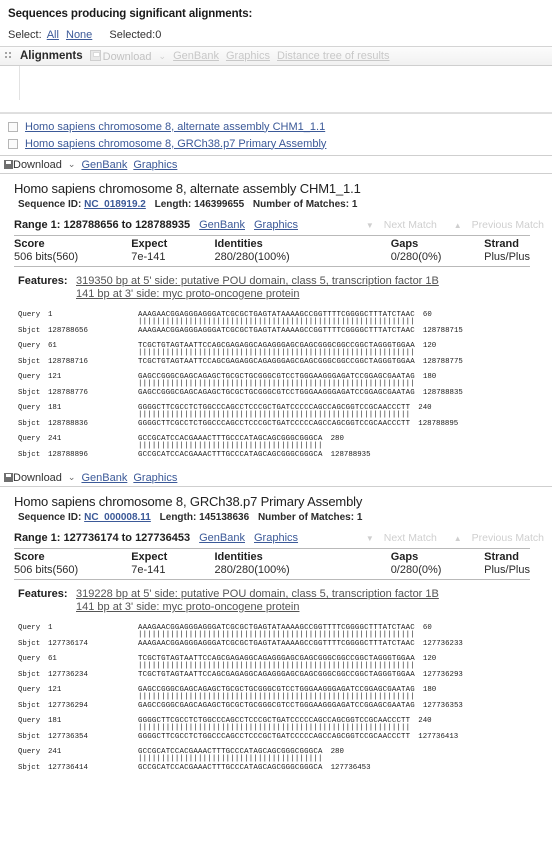  Describe the element at coordinates (43, 281) in the screenshot. I see `features-label: Features:` at that location.